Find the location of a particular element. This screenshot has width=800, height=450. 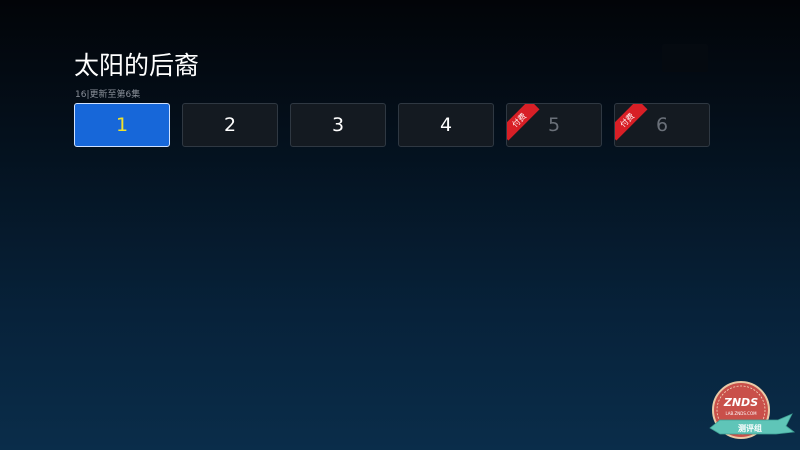

episode-count-subtitle: 16|更新至第6集 is located at coordinates (108, 95).